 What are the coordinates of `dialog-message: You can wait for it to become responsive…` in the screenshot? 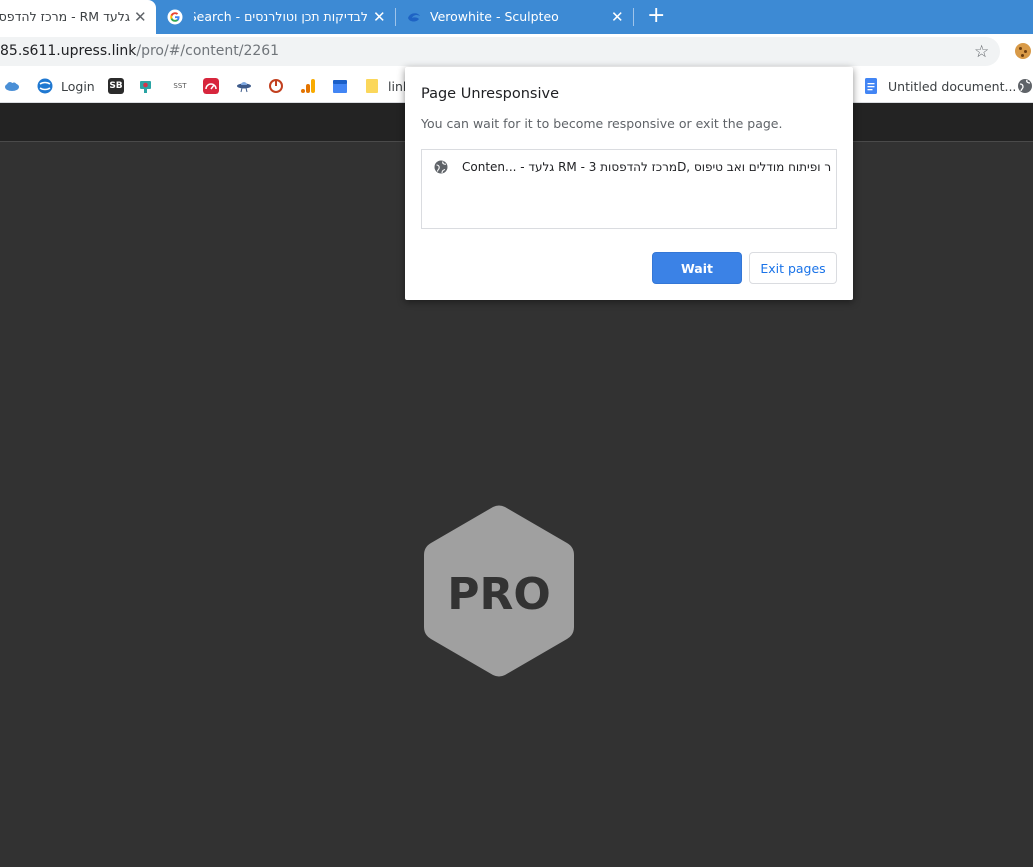 It's located at (602, 123).